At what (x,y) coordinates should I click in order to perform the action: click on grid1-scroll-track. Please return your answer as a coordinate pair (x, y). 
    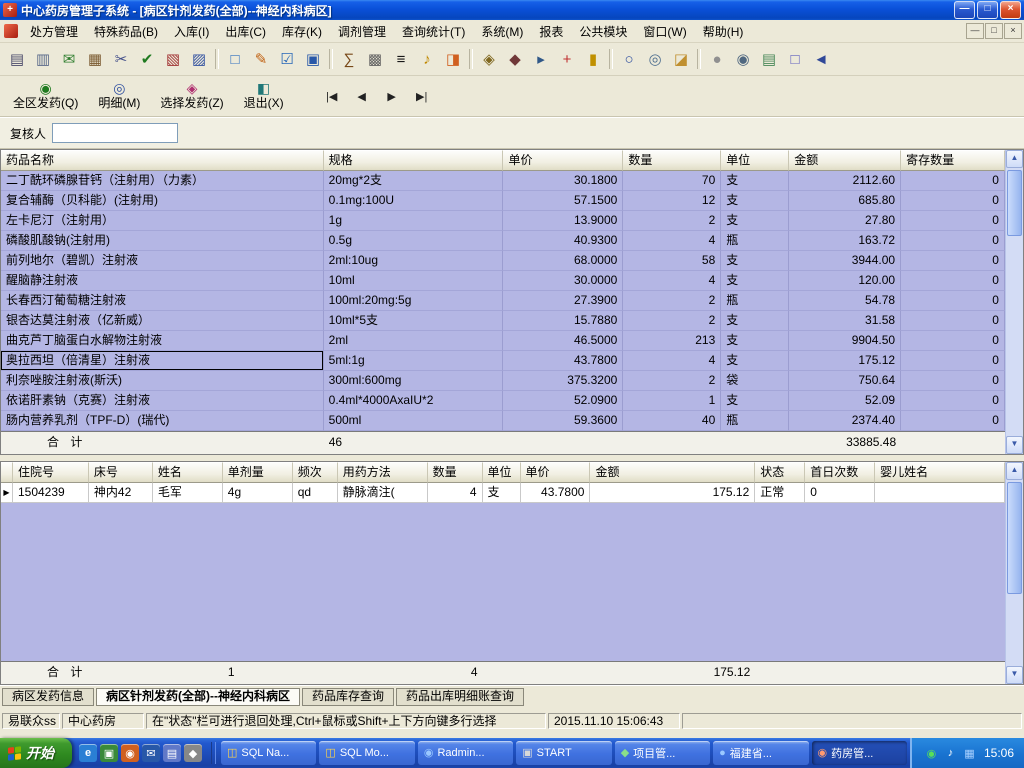
    Looking at the image, I should click on (1014, 302).